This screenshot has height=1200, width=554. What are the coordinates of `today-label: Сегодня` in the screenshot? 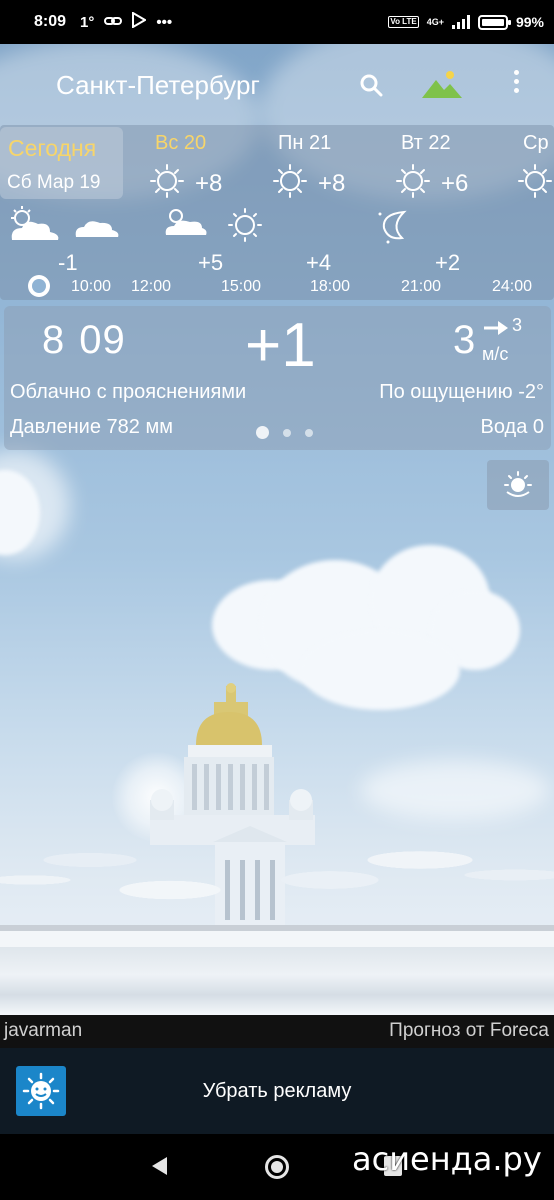 It's located at (52, 148).